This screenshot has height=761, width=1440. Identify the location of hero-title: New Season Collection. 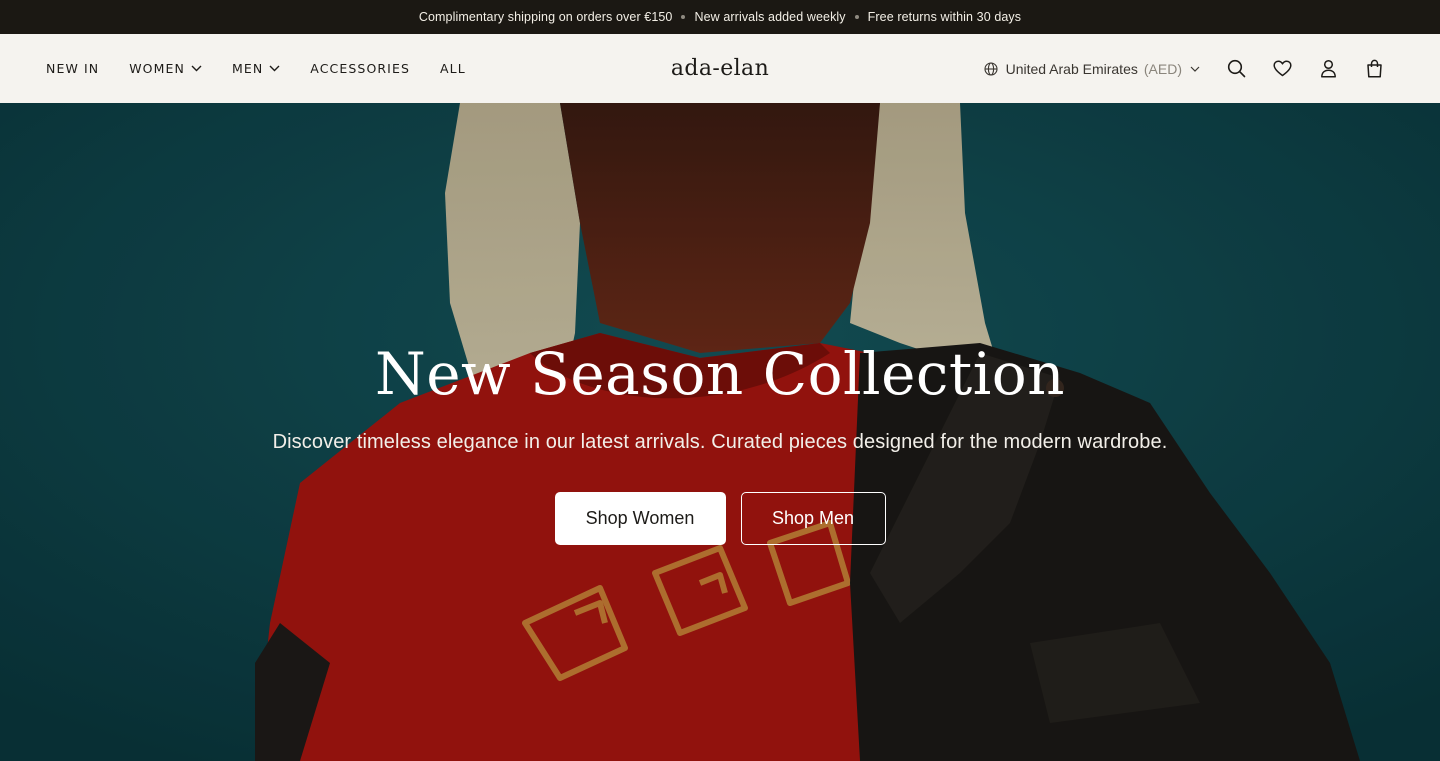
(720, 374).